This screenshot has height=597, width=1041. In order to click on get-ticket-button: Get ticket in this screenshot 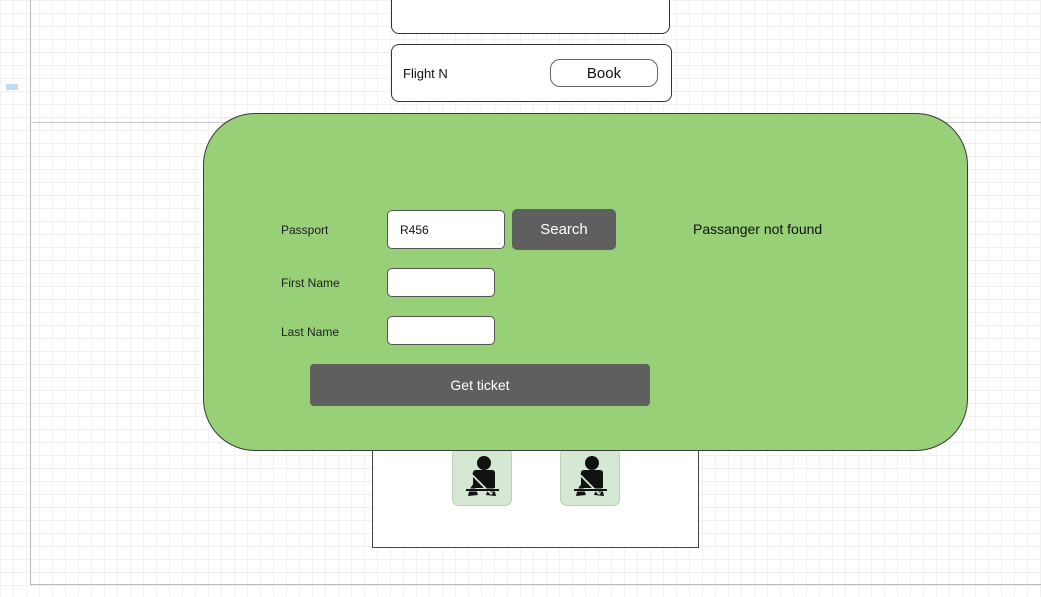, I will do `click(480, 385)`.